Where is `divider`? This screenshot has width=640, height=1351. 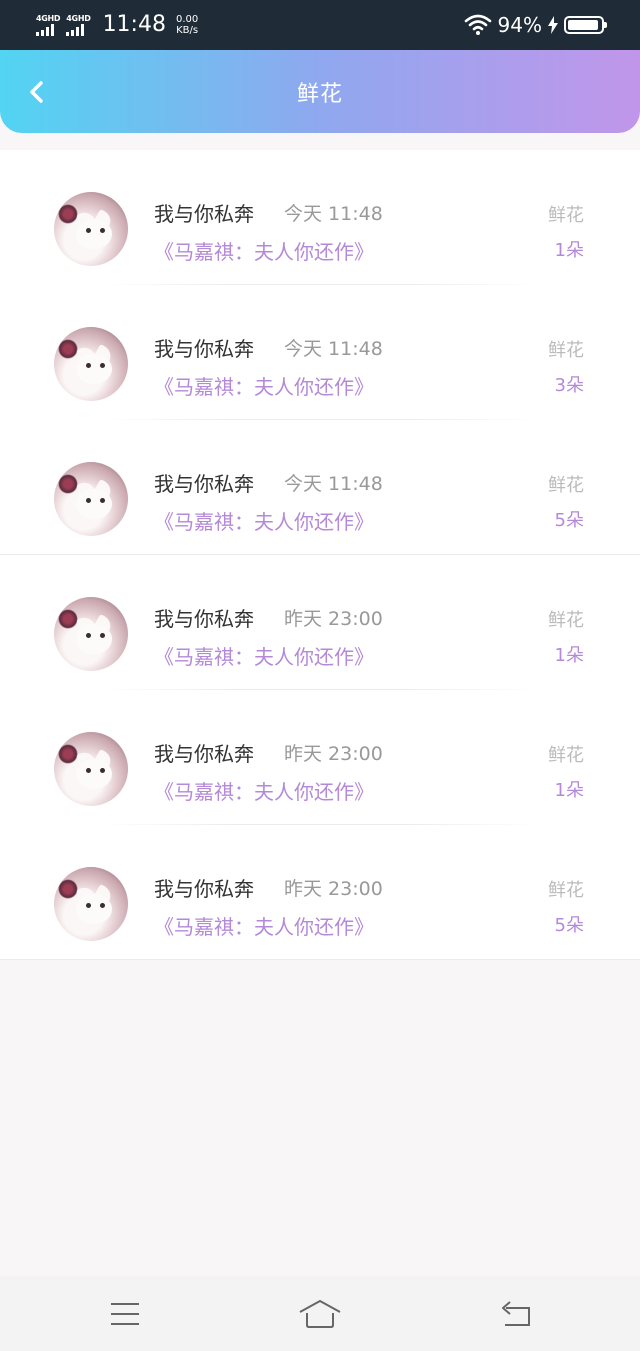 divider is located at coordinates (320, 959).